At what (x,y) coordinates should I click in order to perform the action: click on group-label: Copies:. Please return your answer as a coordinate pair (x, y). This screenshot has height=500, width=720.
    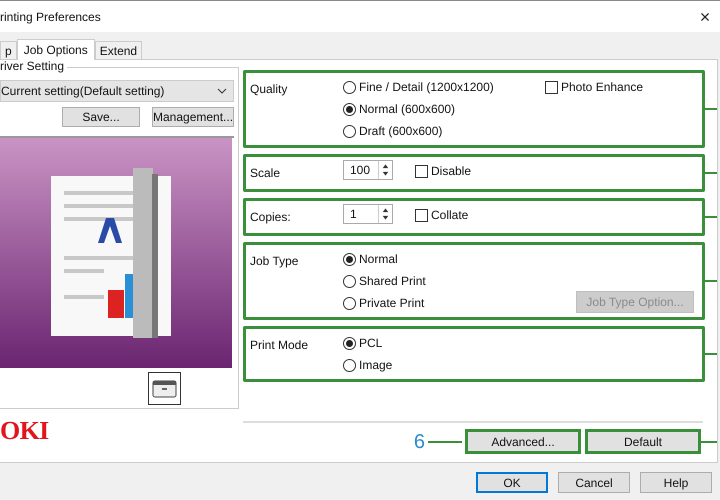
    Looking at the image, I should click on (271, 217).